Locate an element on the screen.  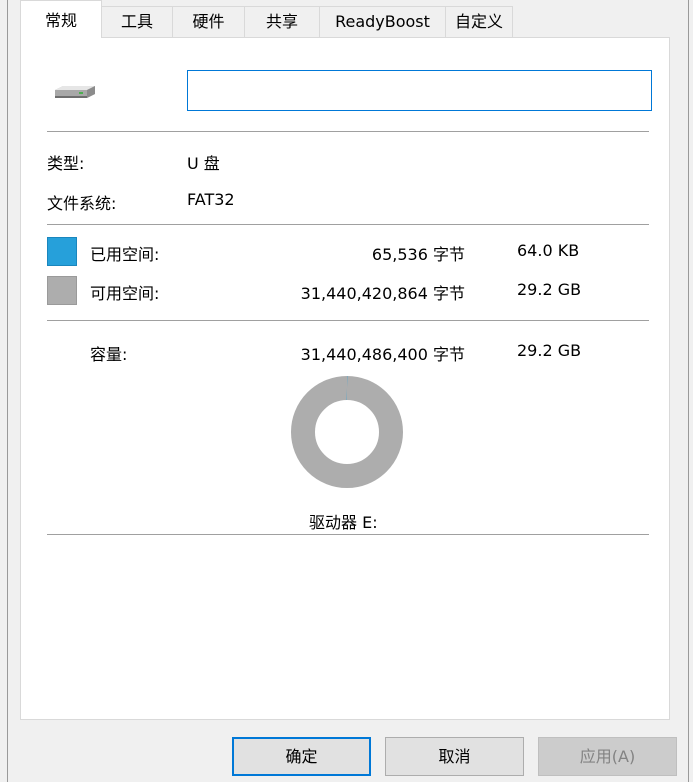
free-space-label: 可用空间: is located at coordinates (125, 293).